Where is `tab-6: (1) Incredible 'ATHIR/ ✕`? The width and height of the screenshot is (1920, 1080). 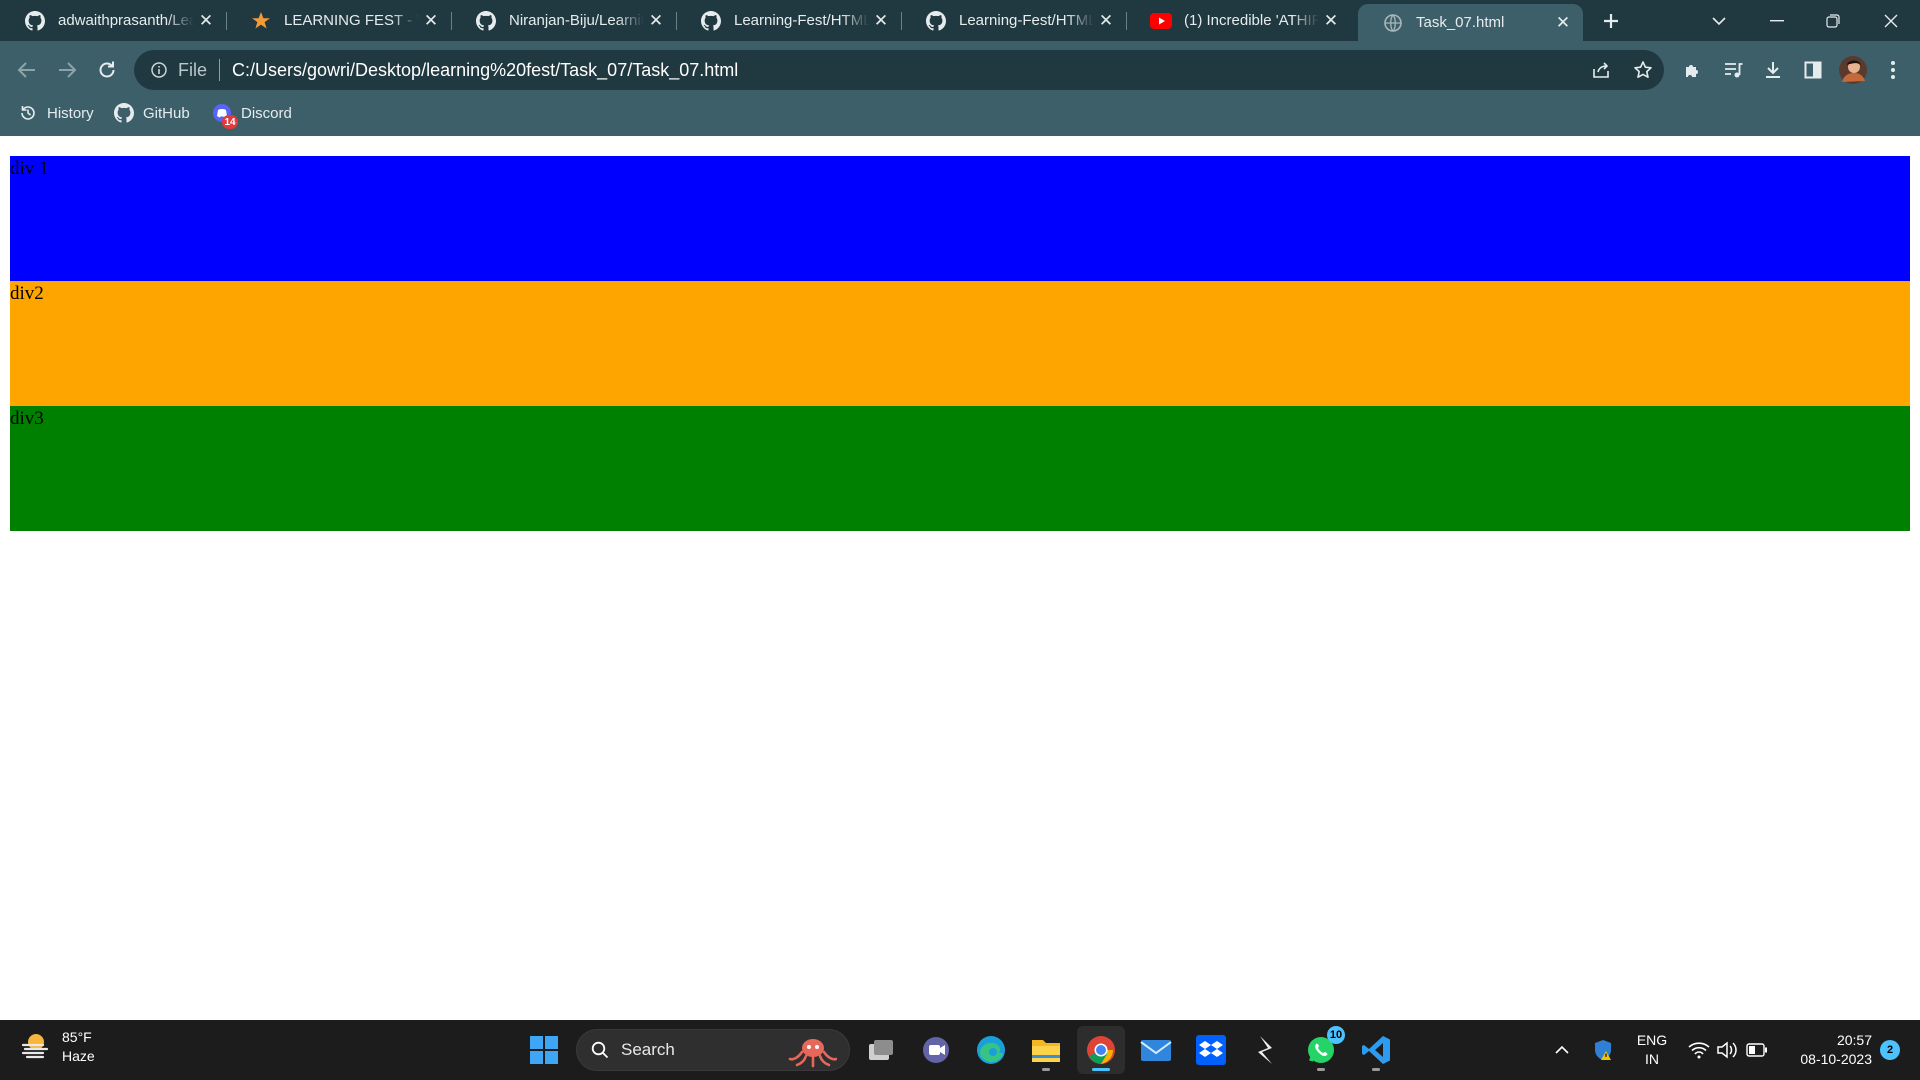 tab-6: (1) Incredible 'ATHIR/ ✕ is located at coordinates (1238, 20).